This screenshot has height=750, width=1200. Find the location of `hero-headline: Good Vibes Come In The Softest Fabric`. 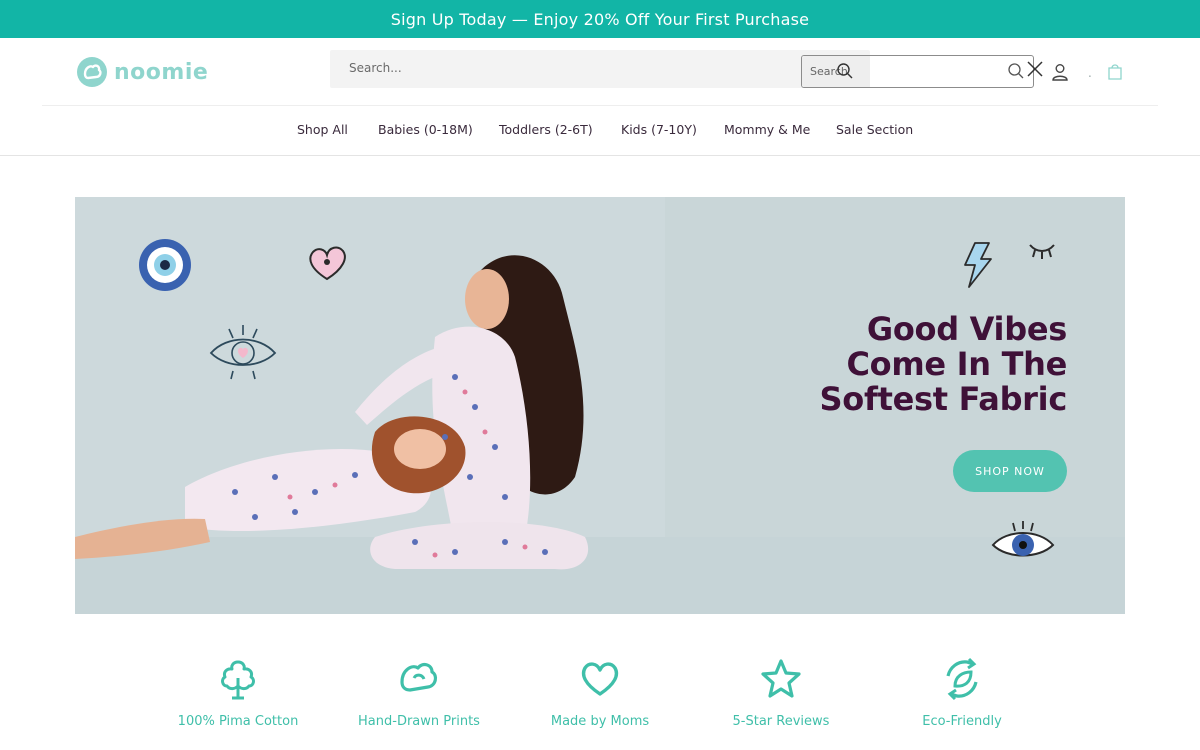

hero-headline: Good Vibes Come In The Softest Fabric is located at coordinates (902, 364).